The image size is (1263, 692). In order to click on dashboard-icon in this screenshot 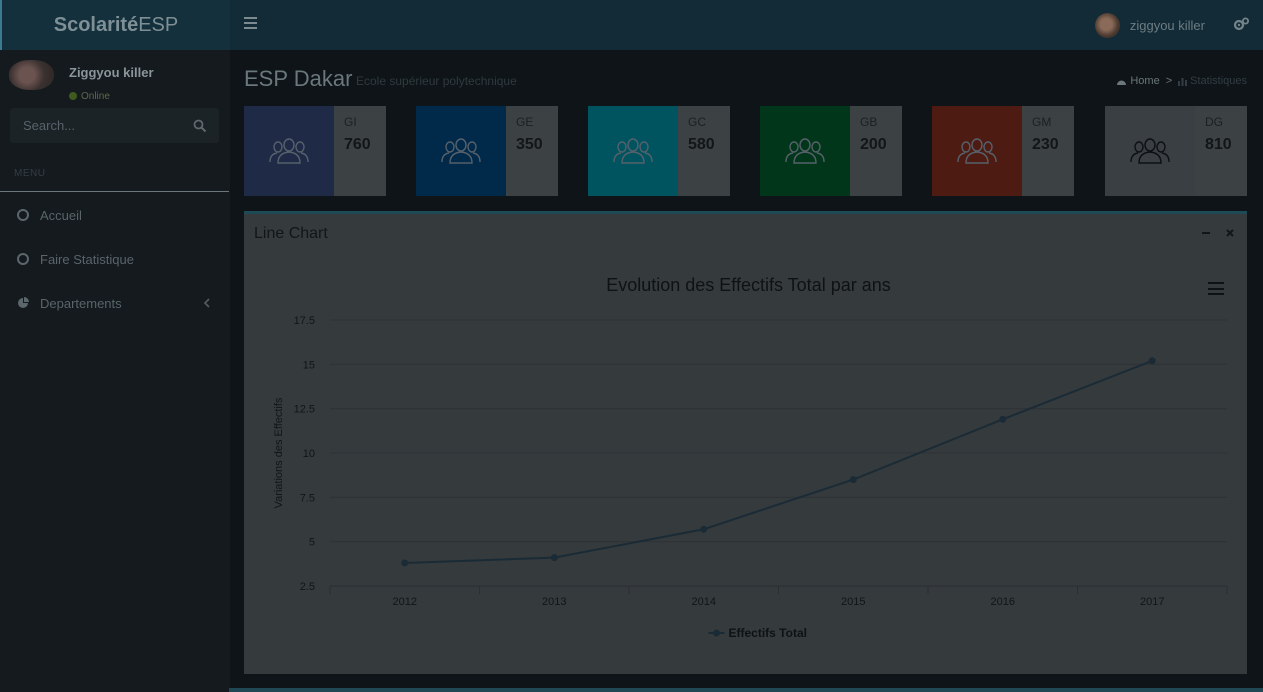, I will do `click(1122, 82)`.